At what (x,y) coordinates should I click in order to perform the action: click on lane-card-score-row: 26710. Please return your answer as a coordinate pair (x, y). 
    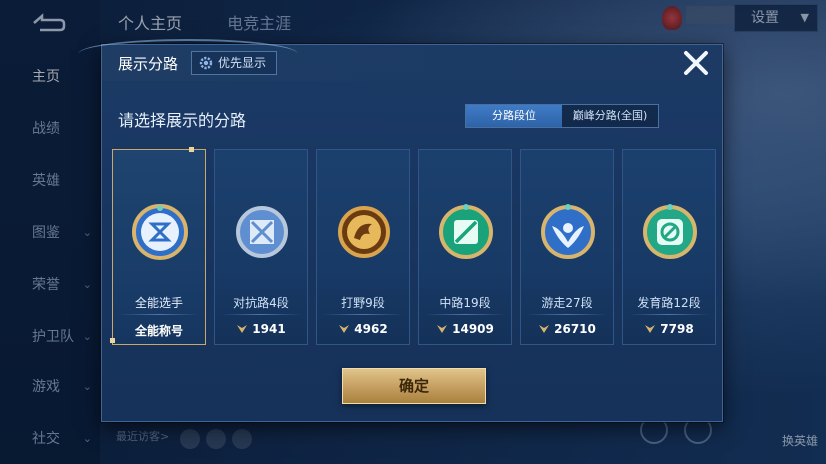
    Looking at the image, I should click on (567, 329).